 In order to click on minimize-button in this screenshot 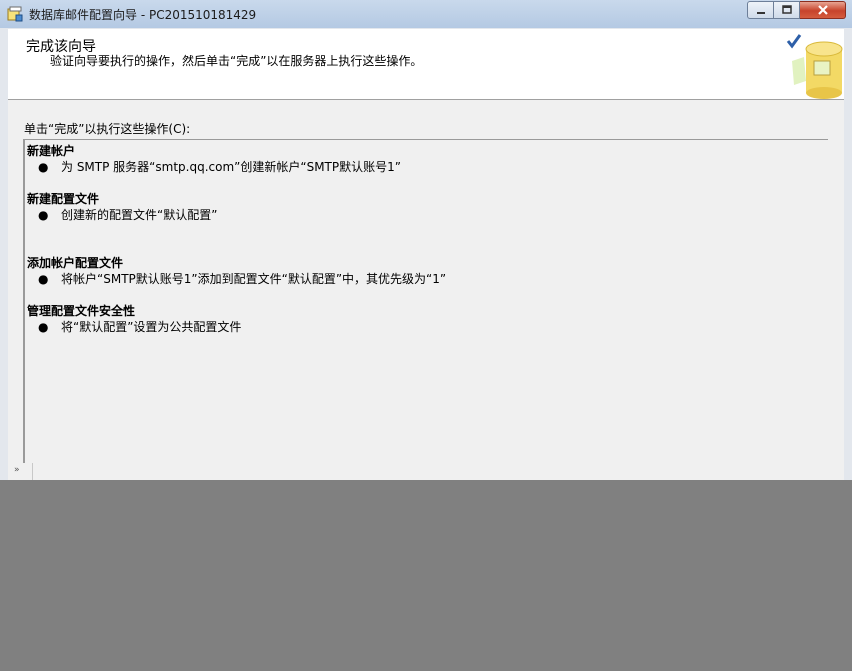, I will do `click(760, 10)`.